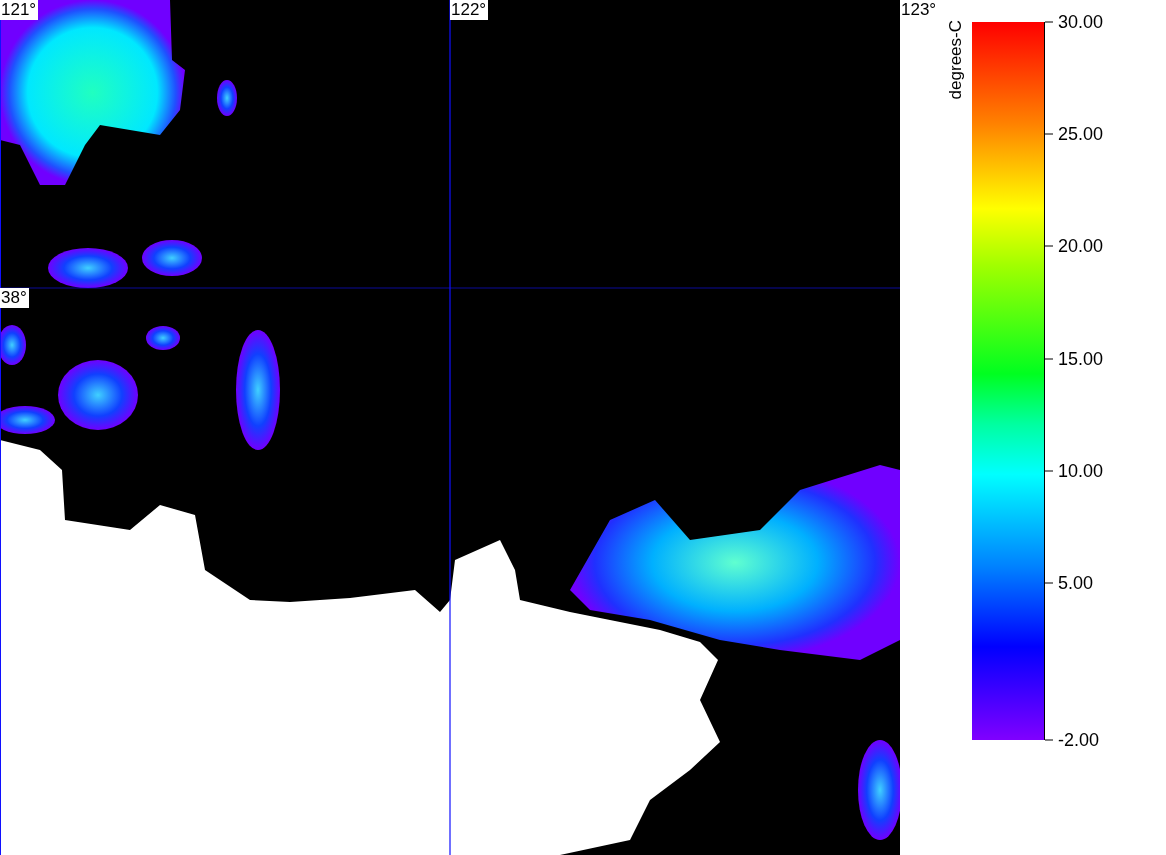  I want to click on tick-label: 10.00, so click(1081, 471).